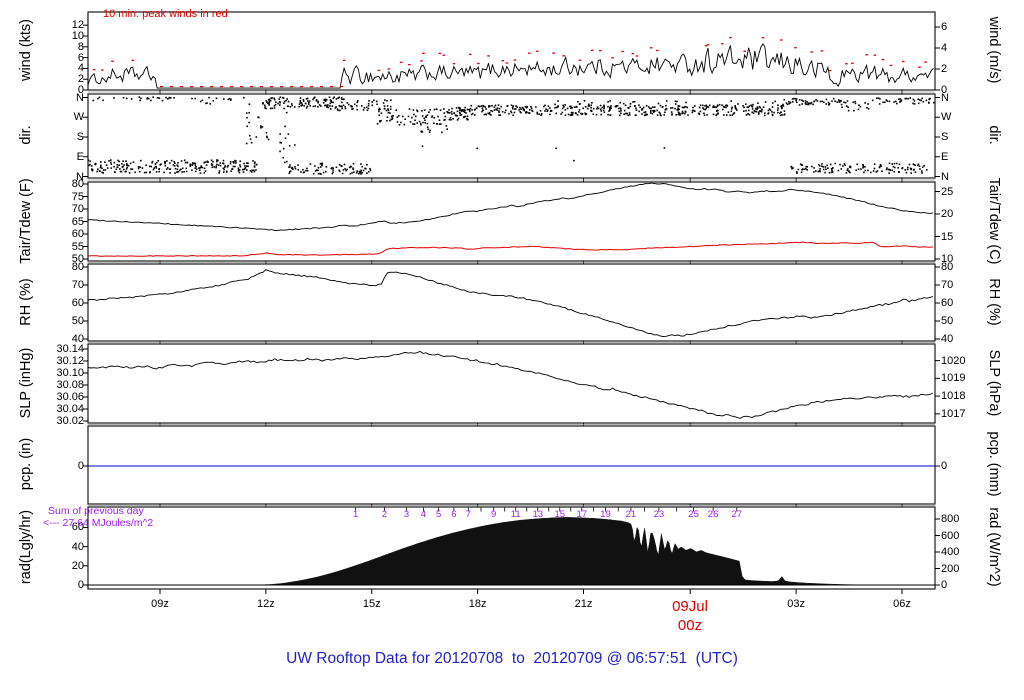 This screenshot has height=700, width=1024. I want to click on left-tick-label-dir: N, so click(80, 97).